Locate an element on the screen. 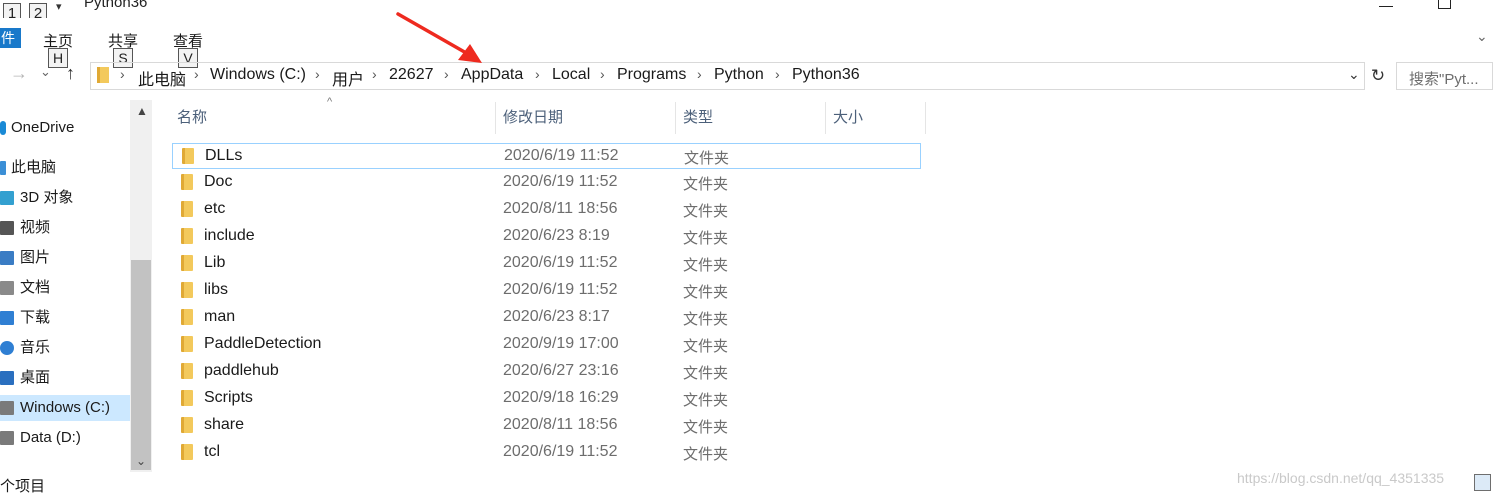  column-header-type: 类型 is located at coordinates (698, 120).